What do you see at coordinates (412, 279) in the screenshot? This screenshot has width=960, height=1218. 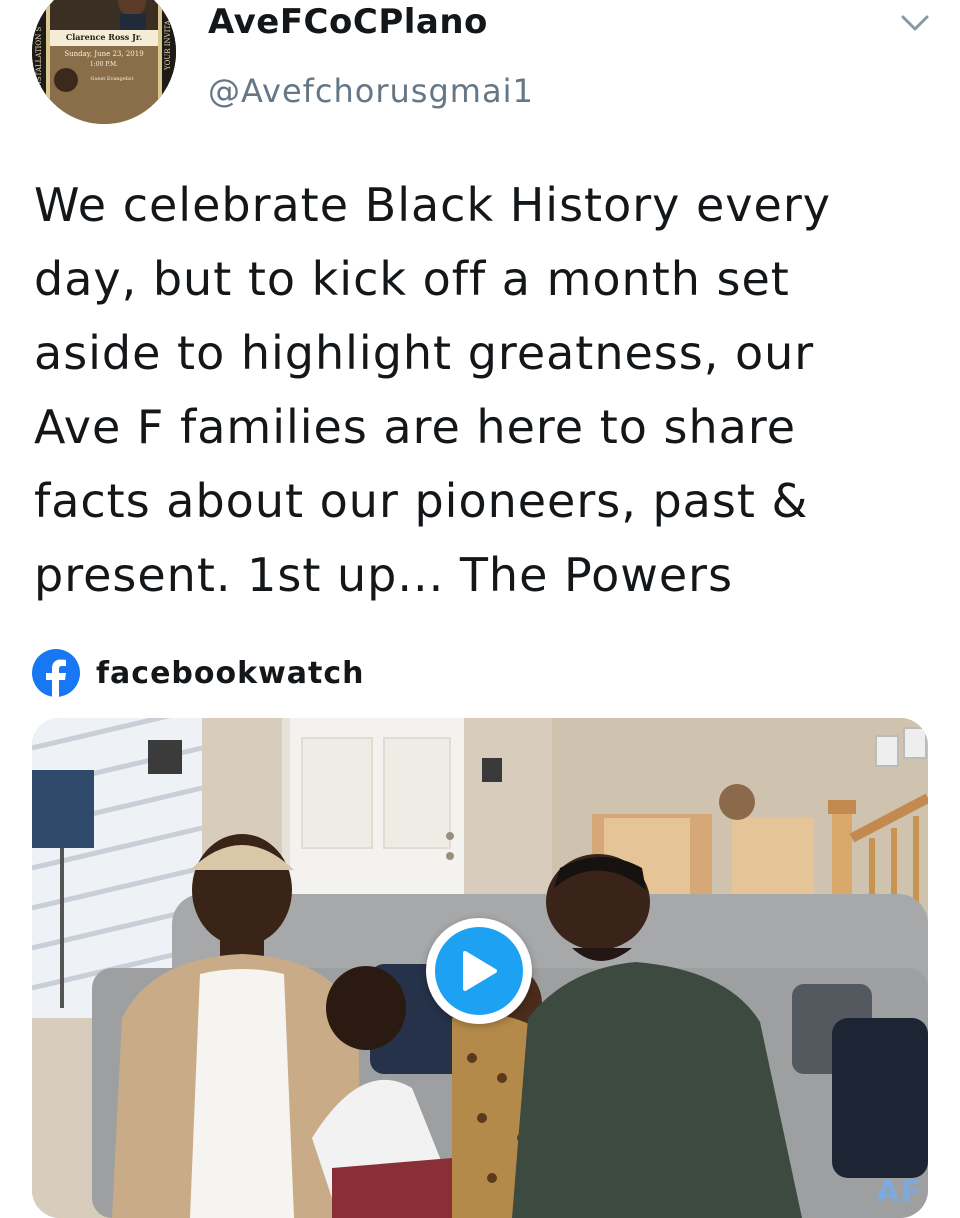 I see `tweet-line: day, but to kick off a month set` at bounding box center [412, 279].